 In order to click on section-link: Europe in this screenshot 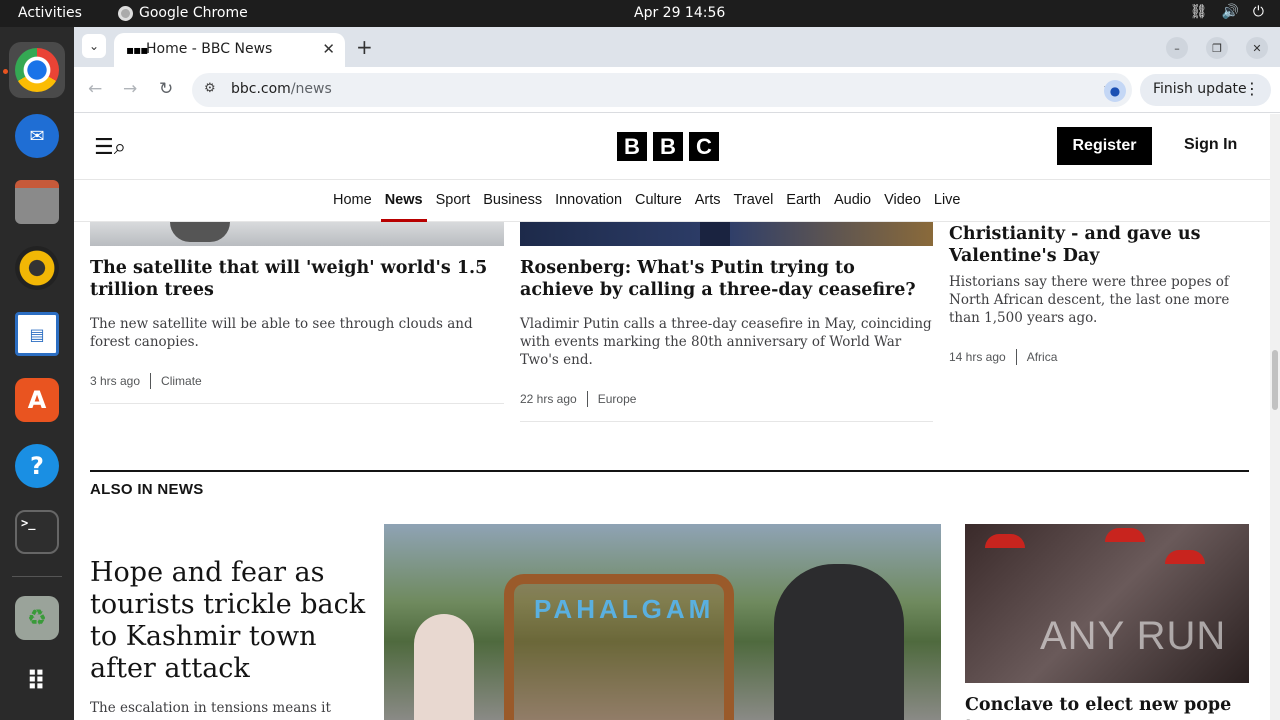, I will do `click(617, 399)`.